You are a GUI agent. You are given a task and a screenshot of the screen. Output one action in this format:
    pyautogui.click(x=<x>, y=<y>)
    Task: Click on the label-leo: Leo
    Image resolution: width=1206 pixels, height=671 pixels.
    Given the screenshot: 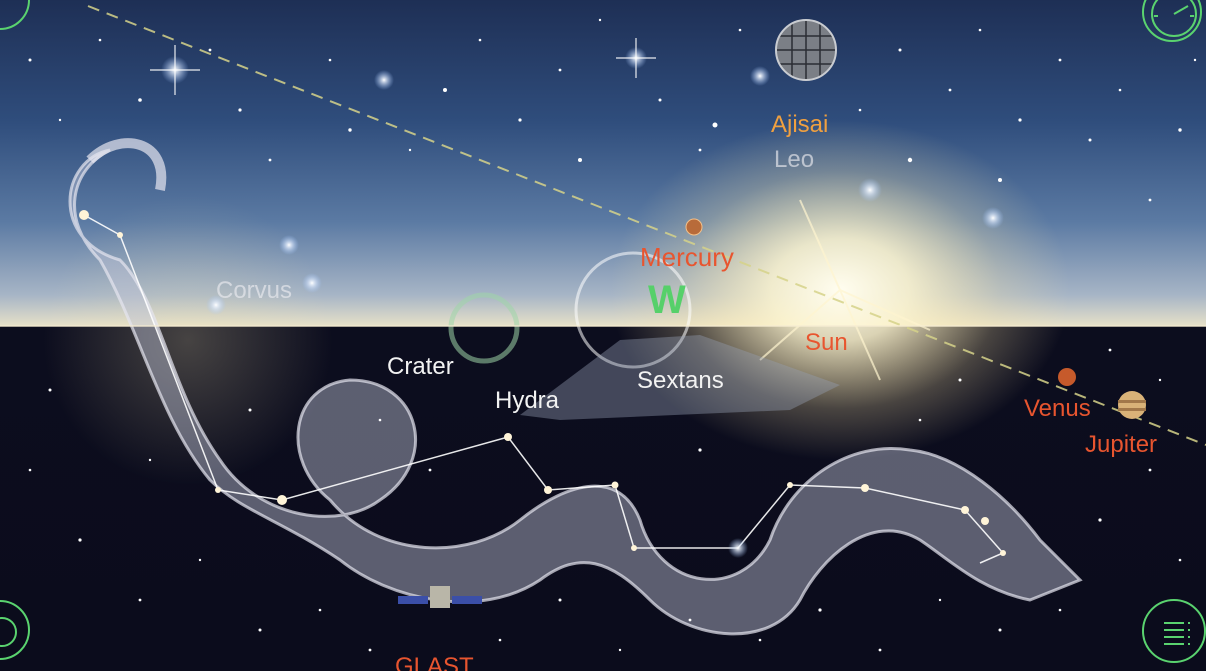 What is the action you would take?
    pyautogui.click(x=794, y=160)
    